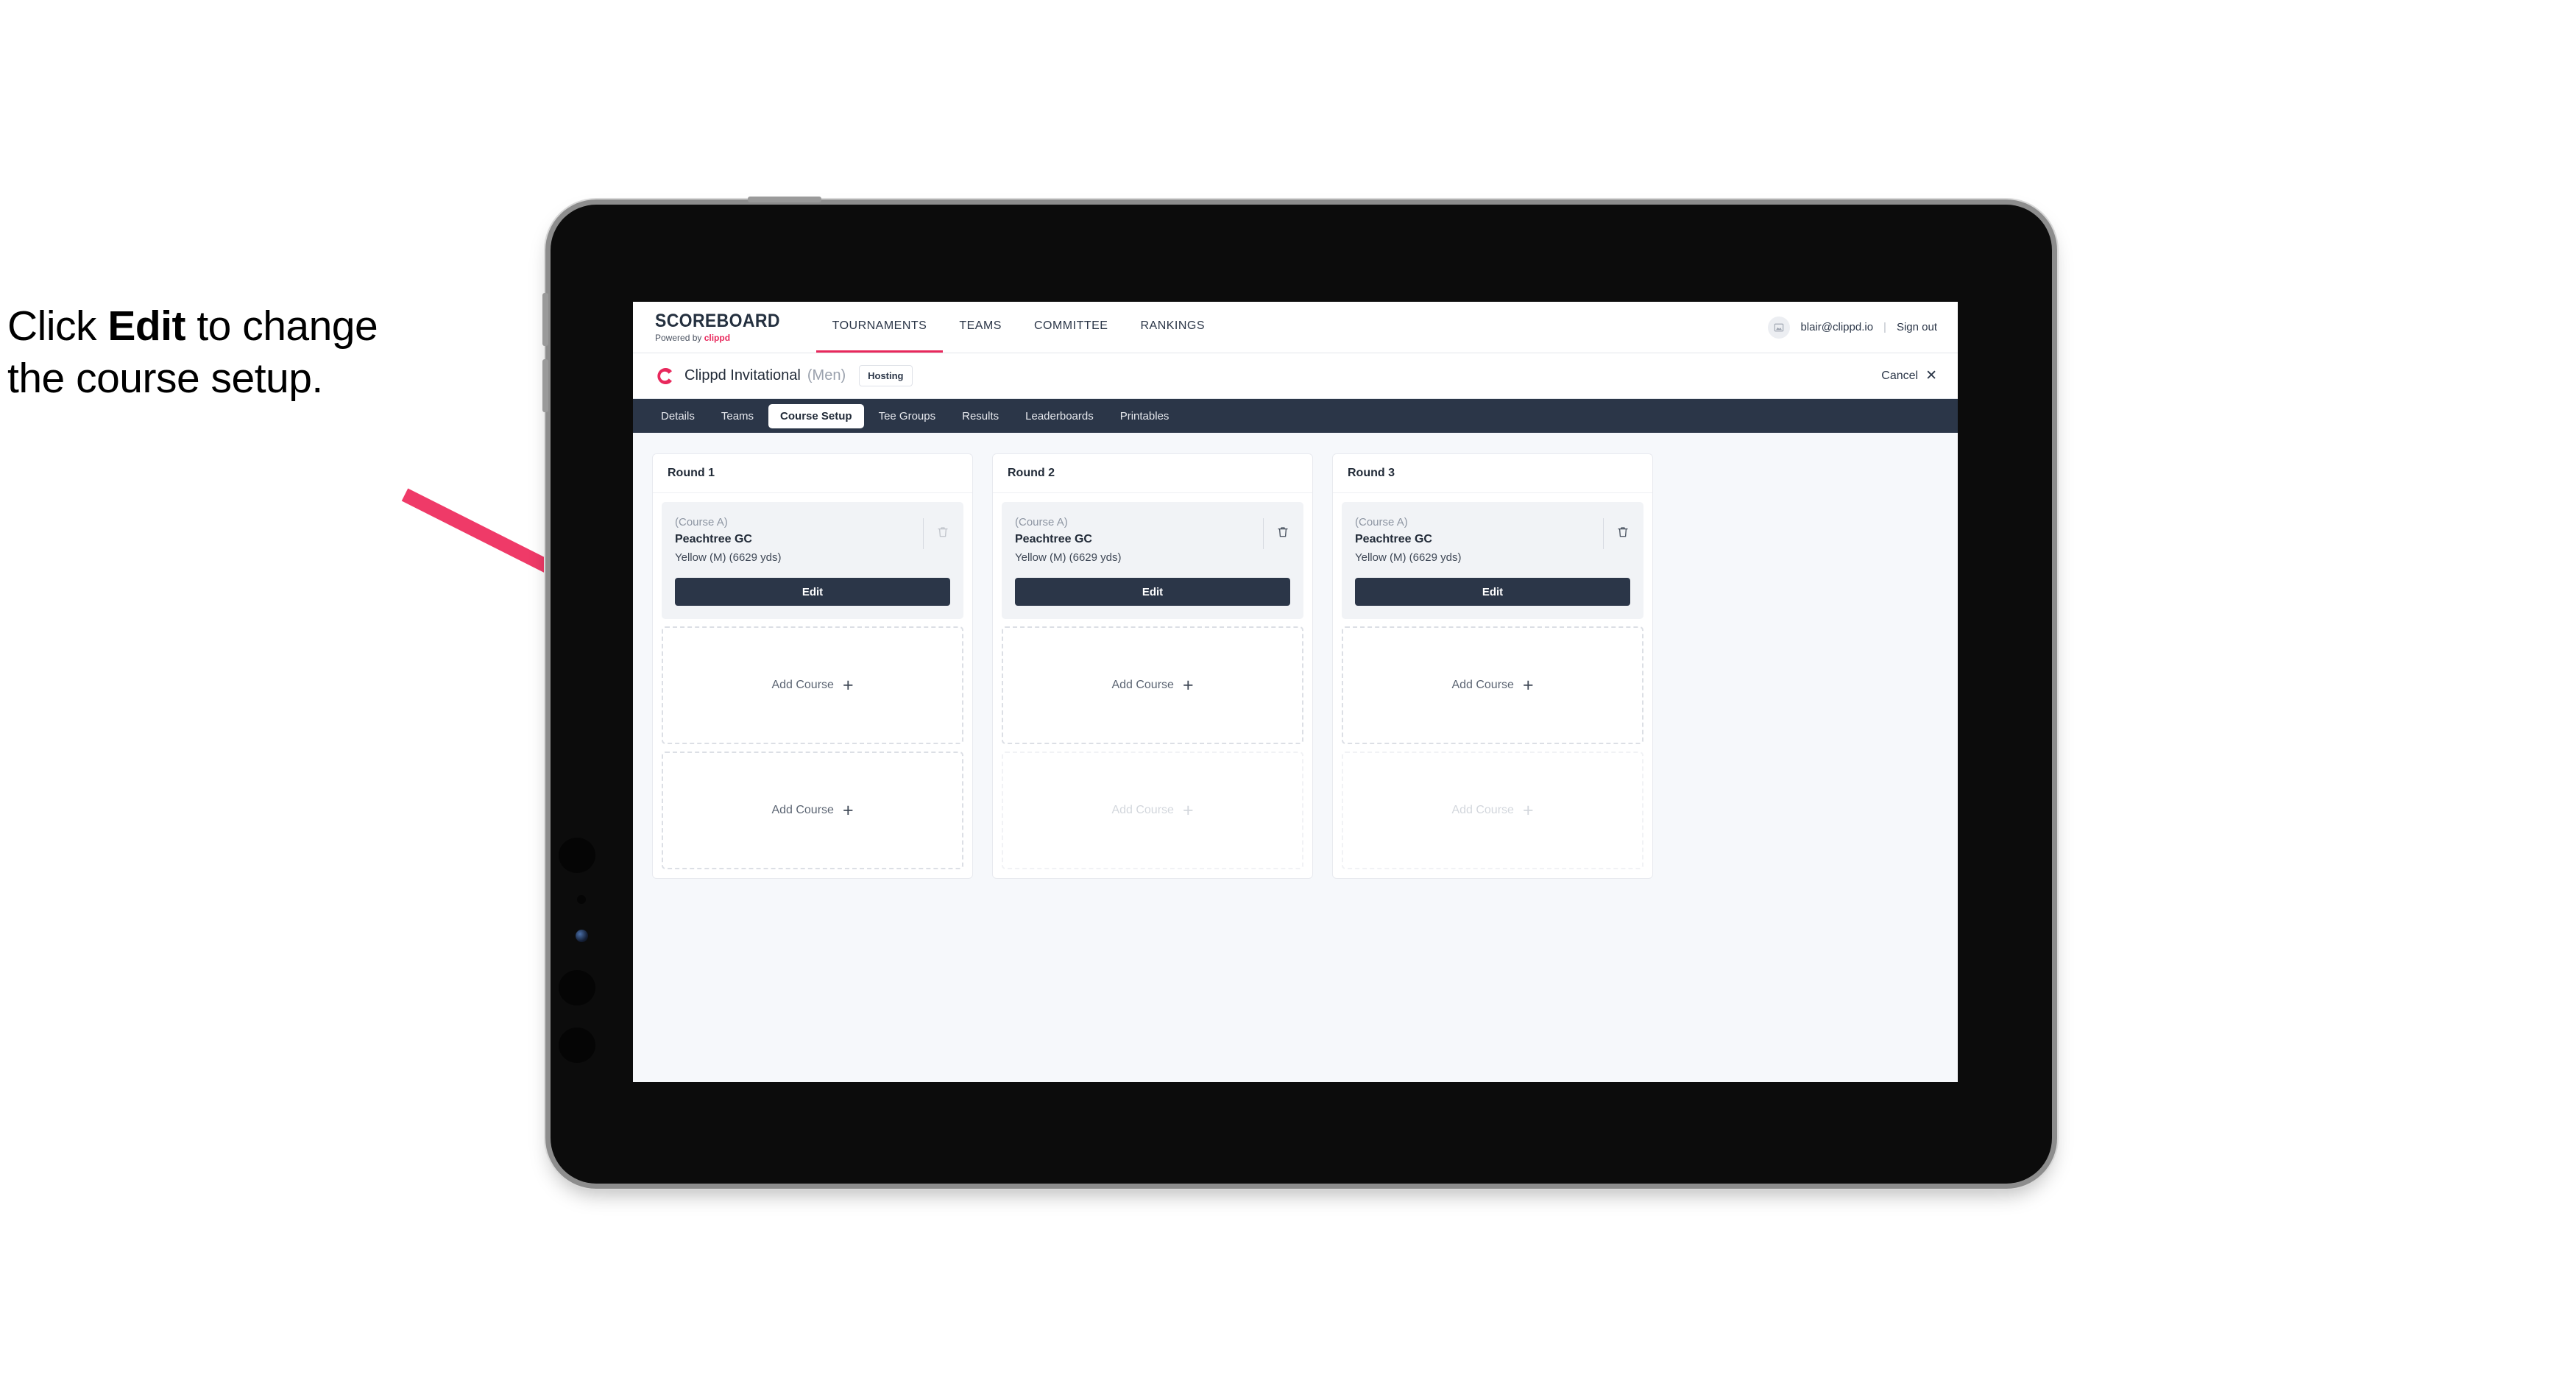 The width and height of the screenshot is (2576, 1386). Describe the element at coordinates (577, 1046) in the screenshot. I see `tablet-speaker-dot-bottom` at that location.